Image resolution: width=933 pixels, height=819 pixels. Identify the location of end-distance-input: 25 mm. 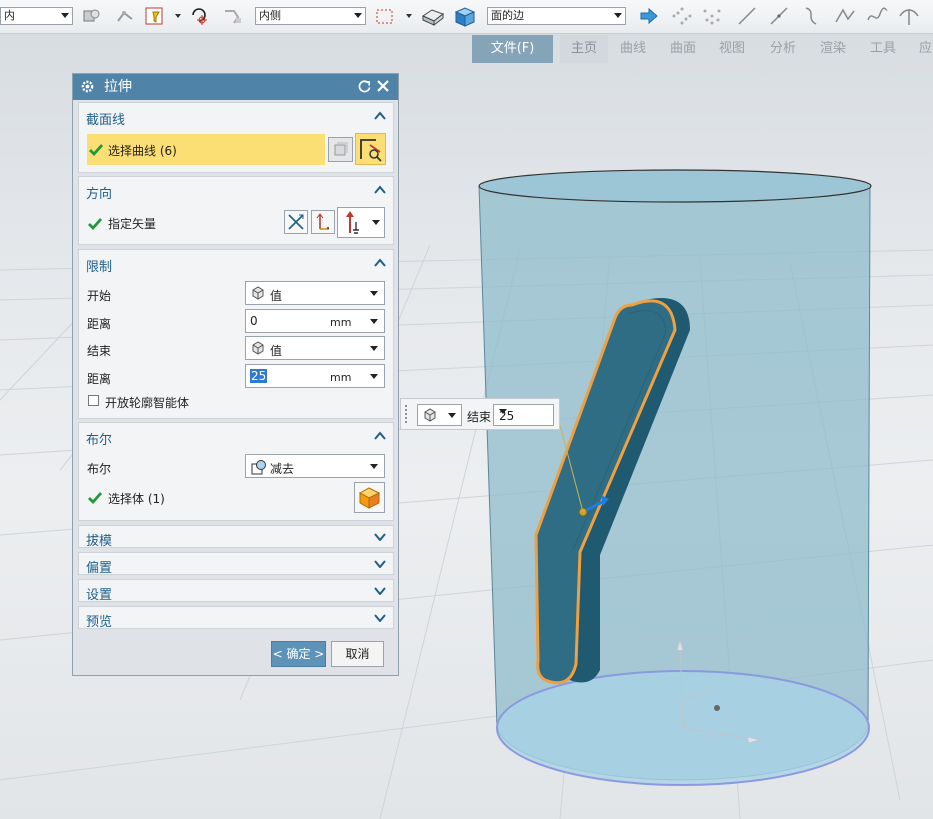
(315, 376).